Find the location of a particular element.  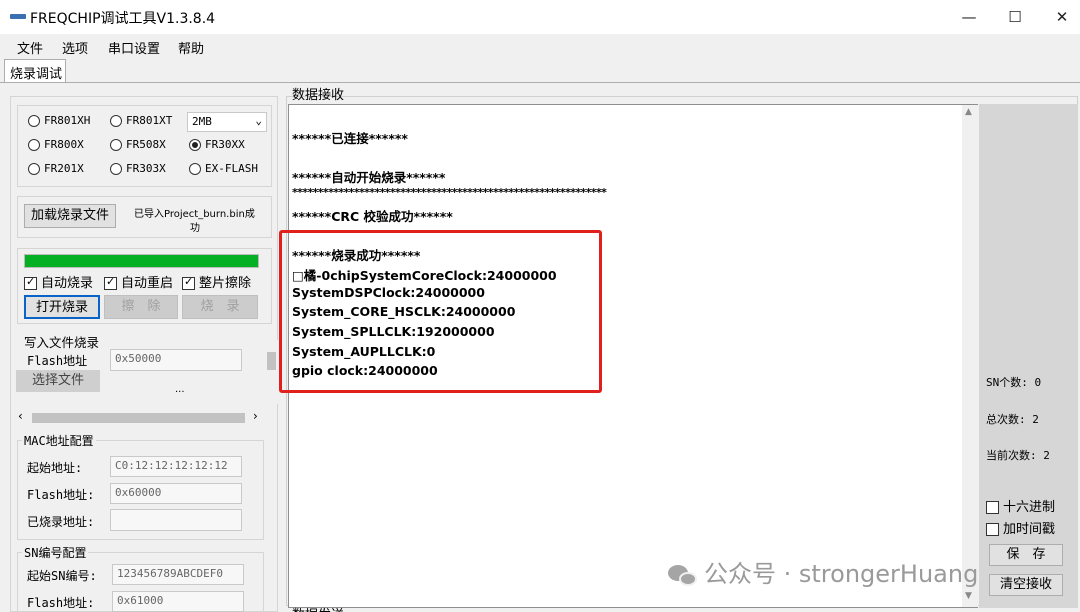

watermark-text: 公众号 · strongerHuang is located at coordinates (841, 574).